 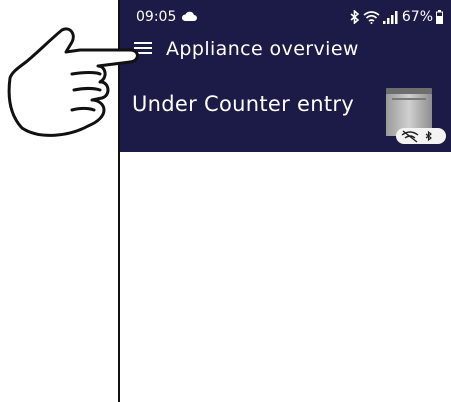 What do you see at coordinates (390, 17) in the screenshot?
I see `signal-icon` at bounding box center [390, 17].